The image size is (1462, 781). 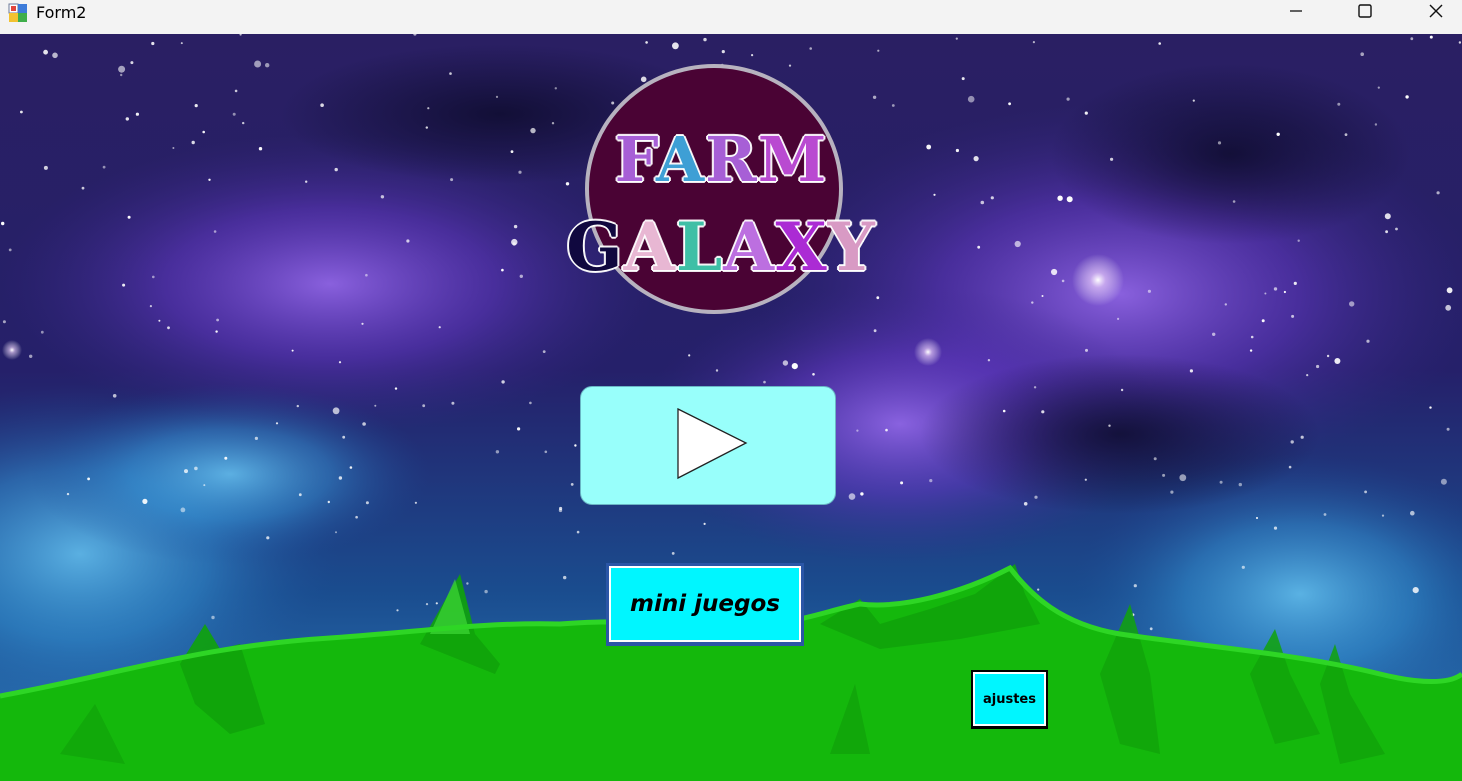 What do you see at coordinates (731, 17) in the screenshot?
I see `title-bar: Form2` at bounding box center [731, 17].